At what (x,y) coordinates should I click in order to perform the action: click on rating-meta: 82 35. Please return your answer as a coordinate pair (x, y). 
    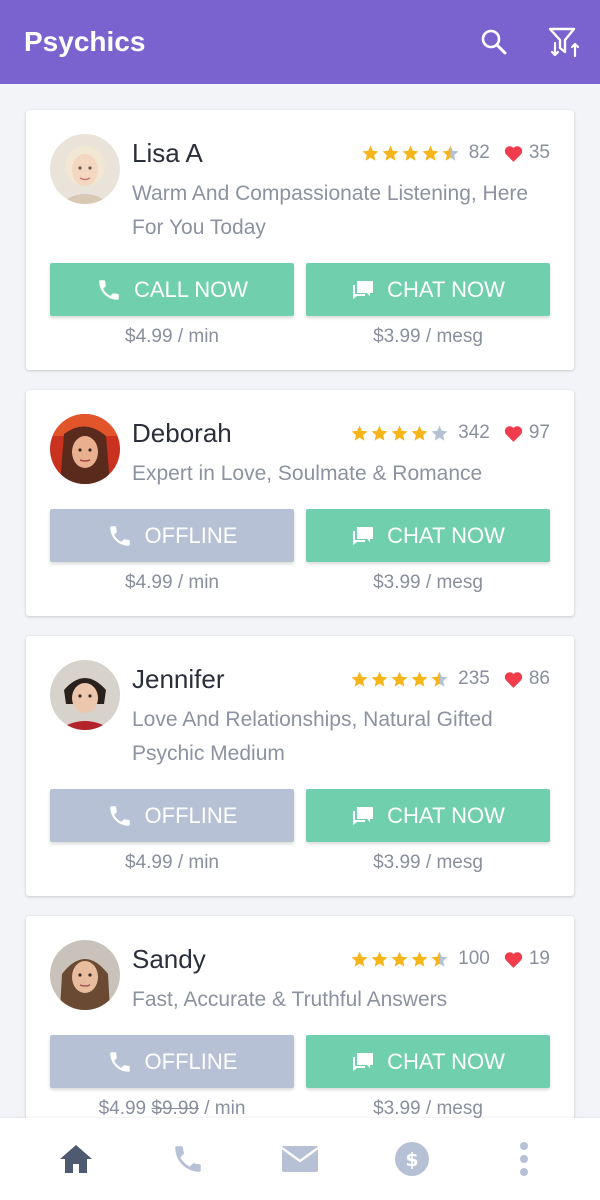
    Looking at the image, I should click on (455, 153).